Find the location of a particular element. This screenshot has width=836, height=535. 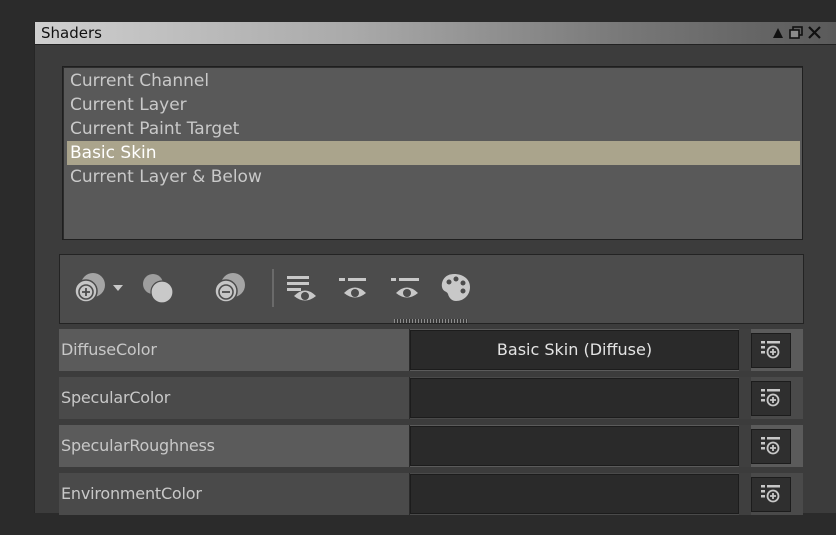

property-value-field: Basic Skin (Diffuse) is located at coordinates (574, 350).